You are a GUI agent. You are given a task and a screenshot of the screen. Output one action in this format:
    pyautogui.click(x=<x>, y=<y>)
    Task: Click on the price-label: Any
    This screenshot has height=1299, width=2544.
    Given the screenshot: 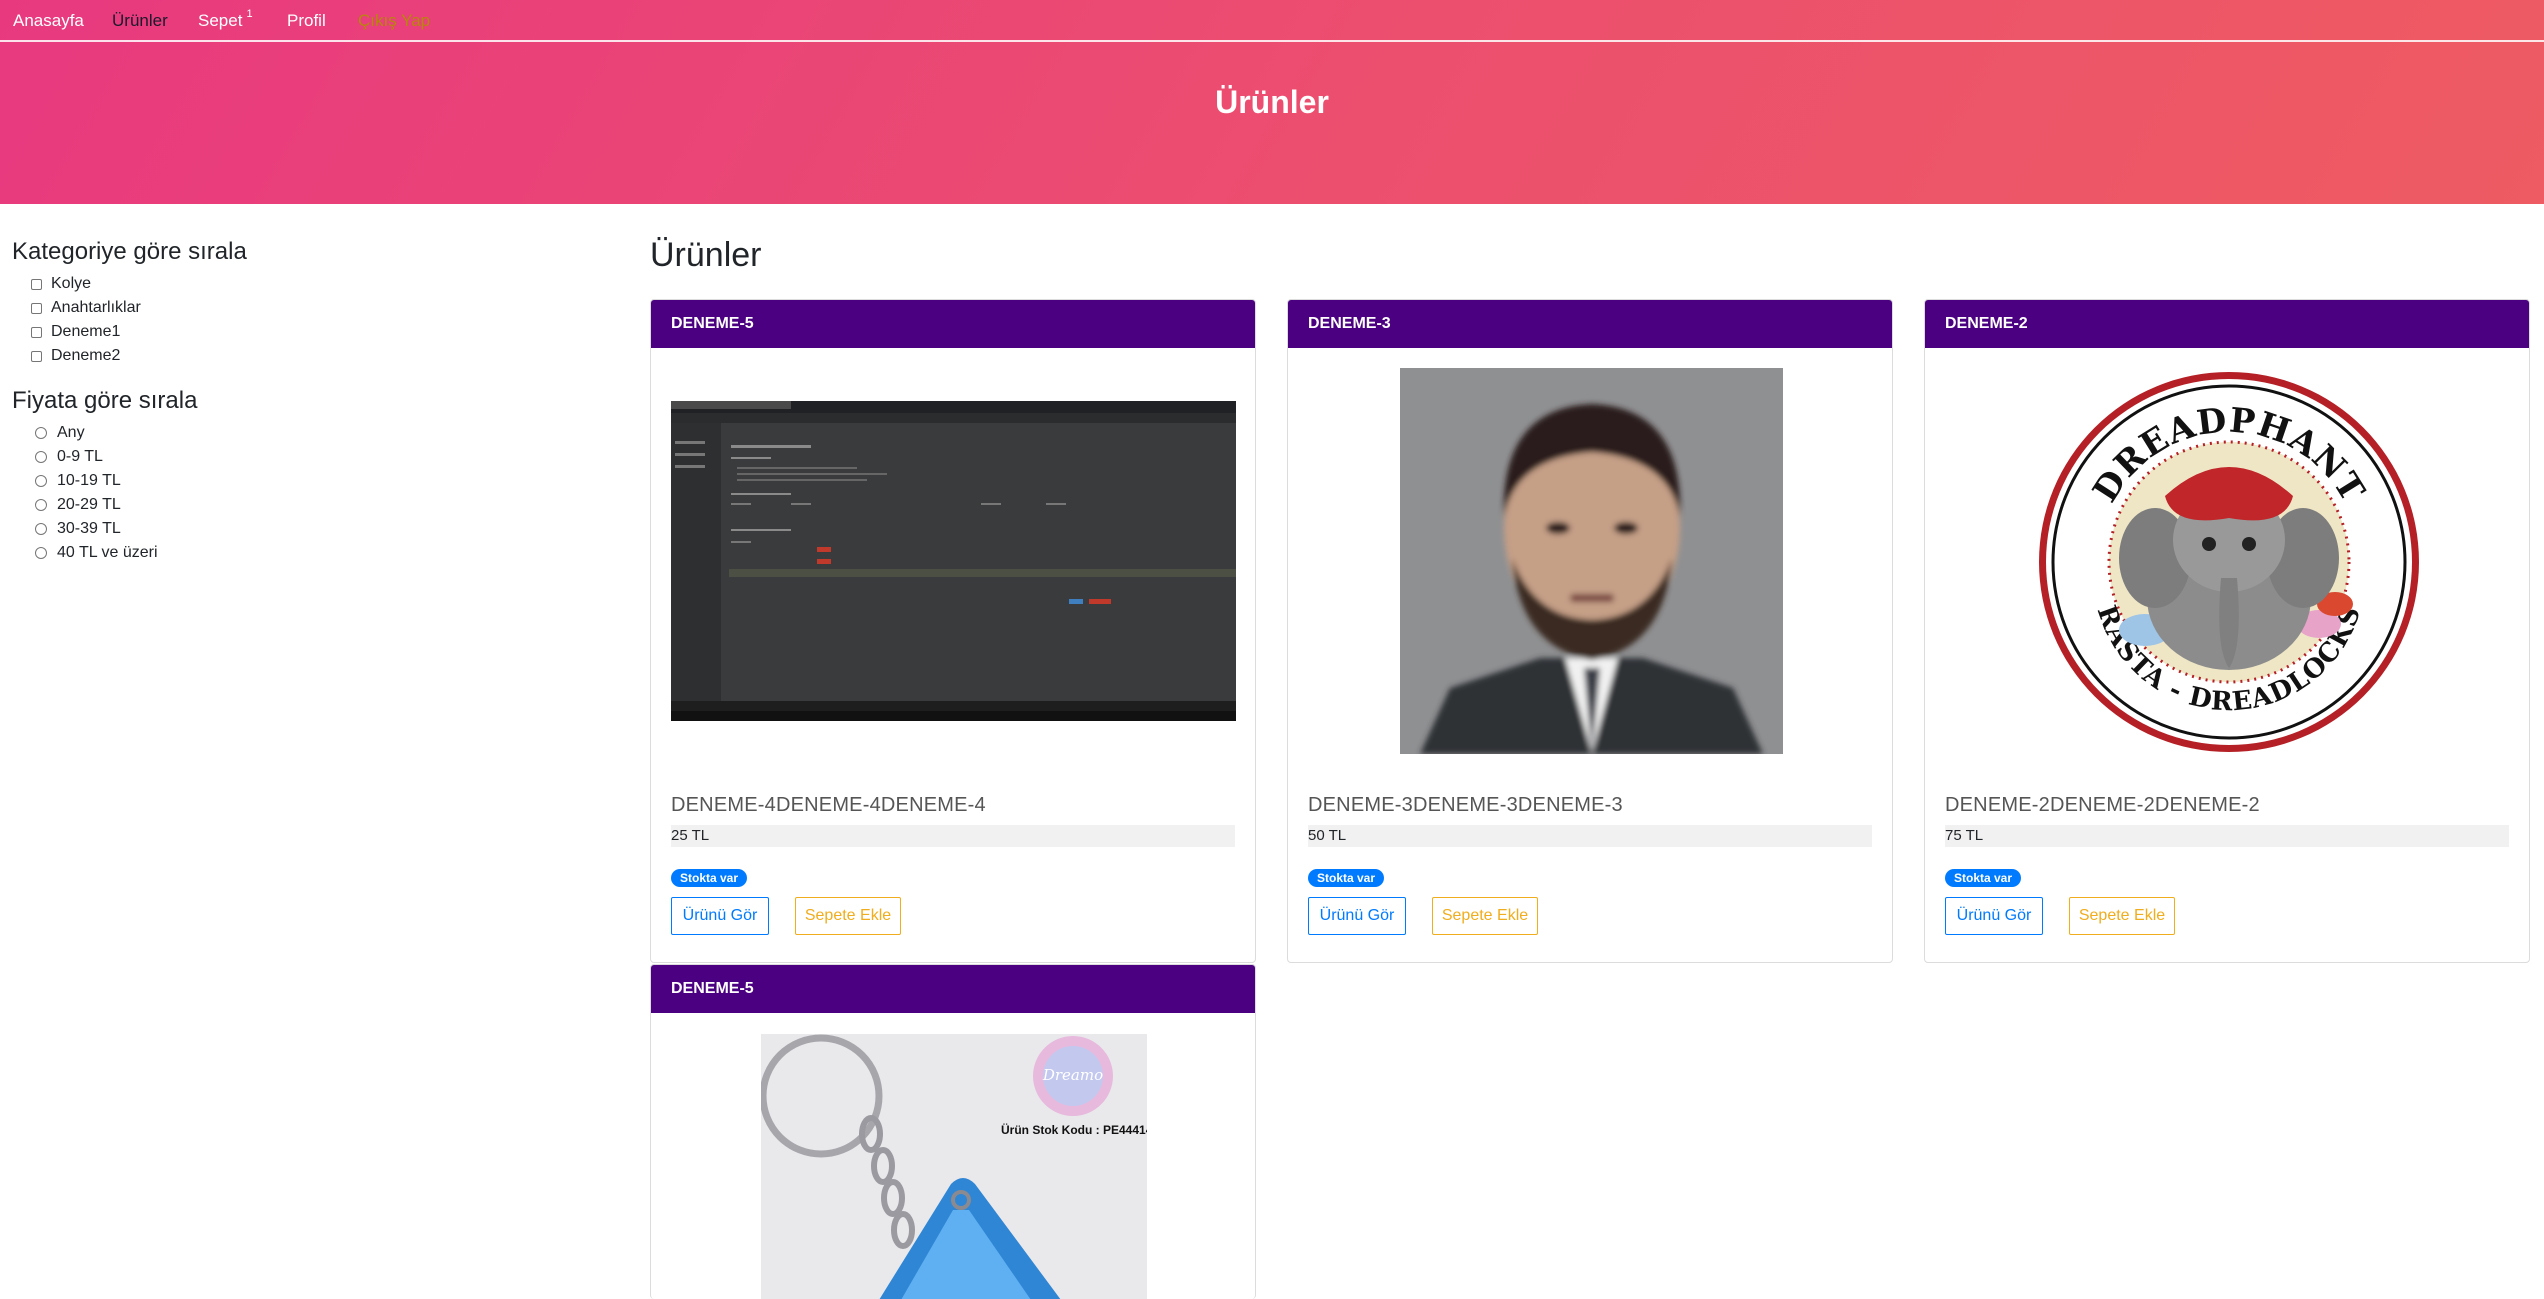 What is the action you would take?
    pyautogui.click(x=71, y=432)
    